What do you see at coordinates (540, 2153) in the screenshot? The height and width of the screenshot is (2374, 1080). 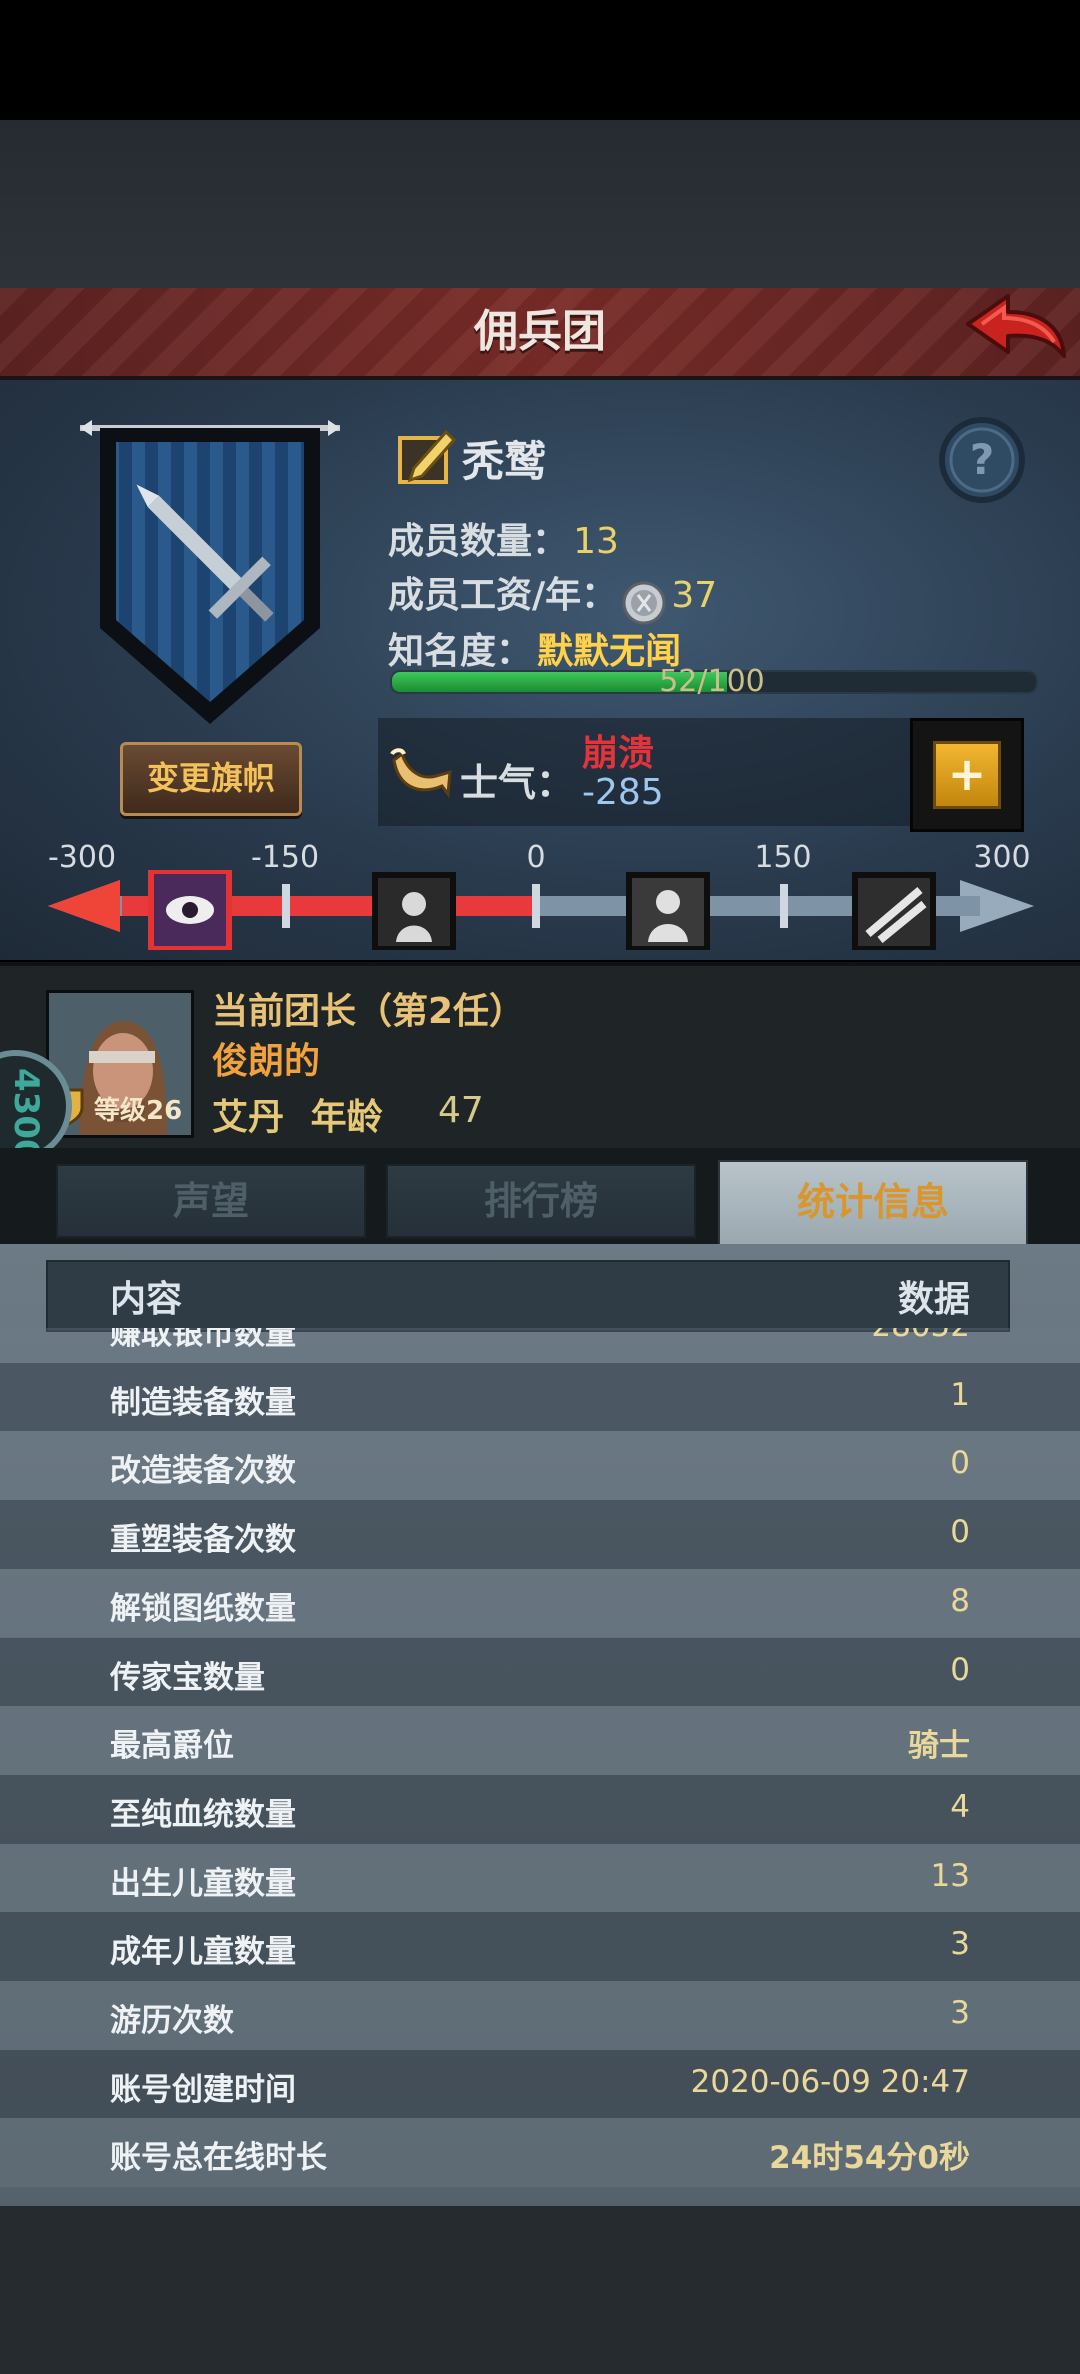 I see `table-row: 账号总在线时长 24时54分0秒` at bounding box center [540, 2153].